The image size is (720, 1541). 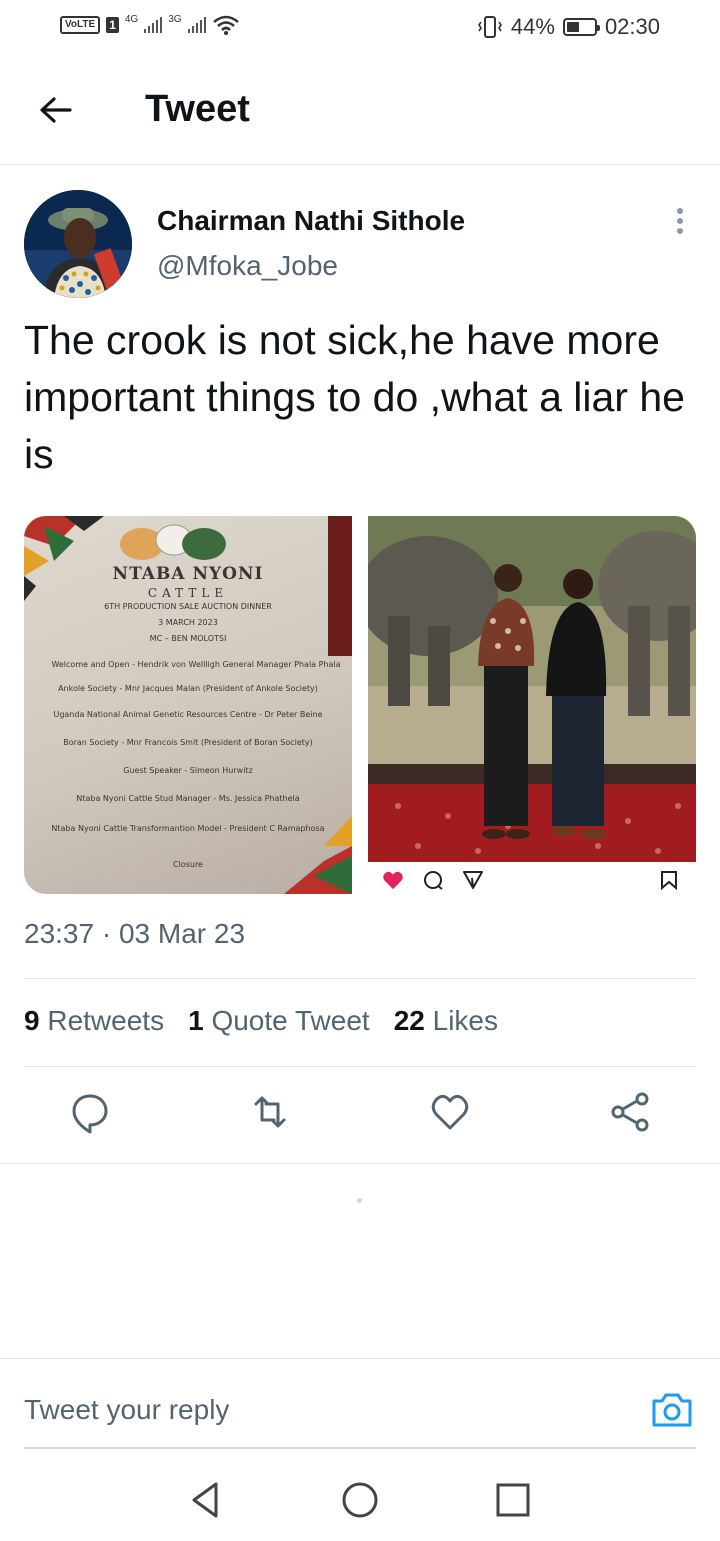 What do you see at coordinates (360, 1448) in the screenshot?
I see `reply-underline` at bounding box center [360, 1448].